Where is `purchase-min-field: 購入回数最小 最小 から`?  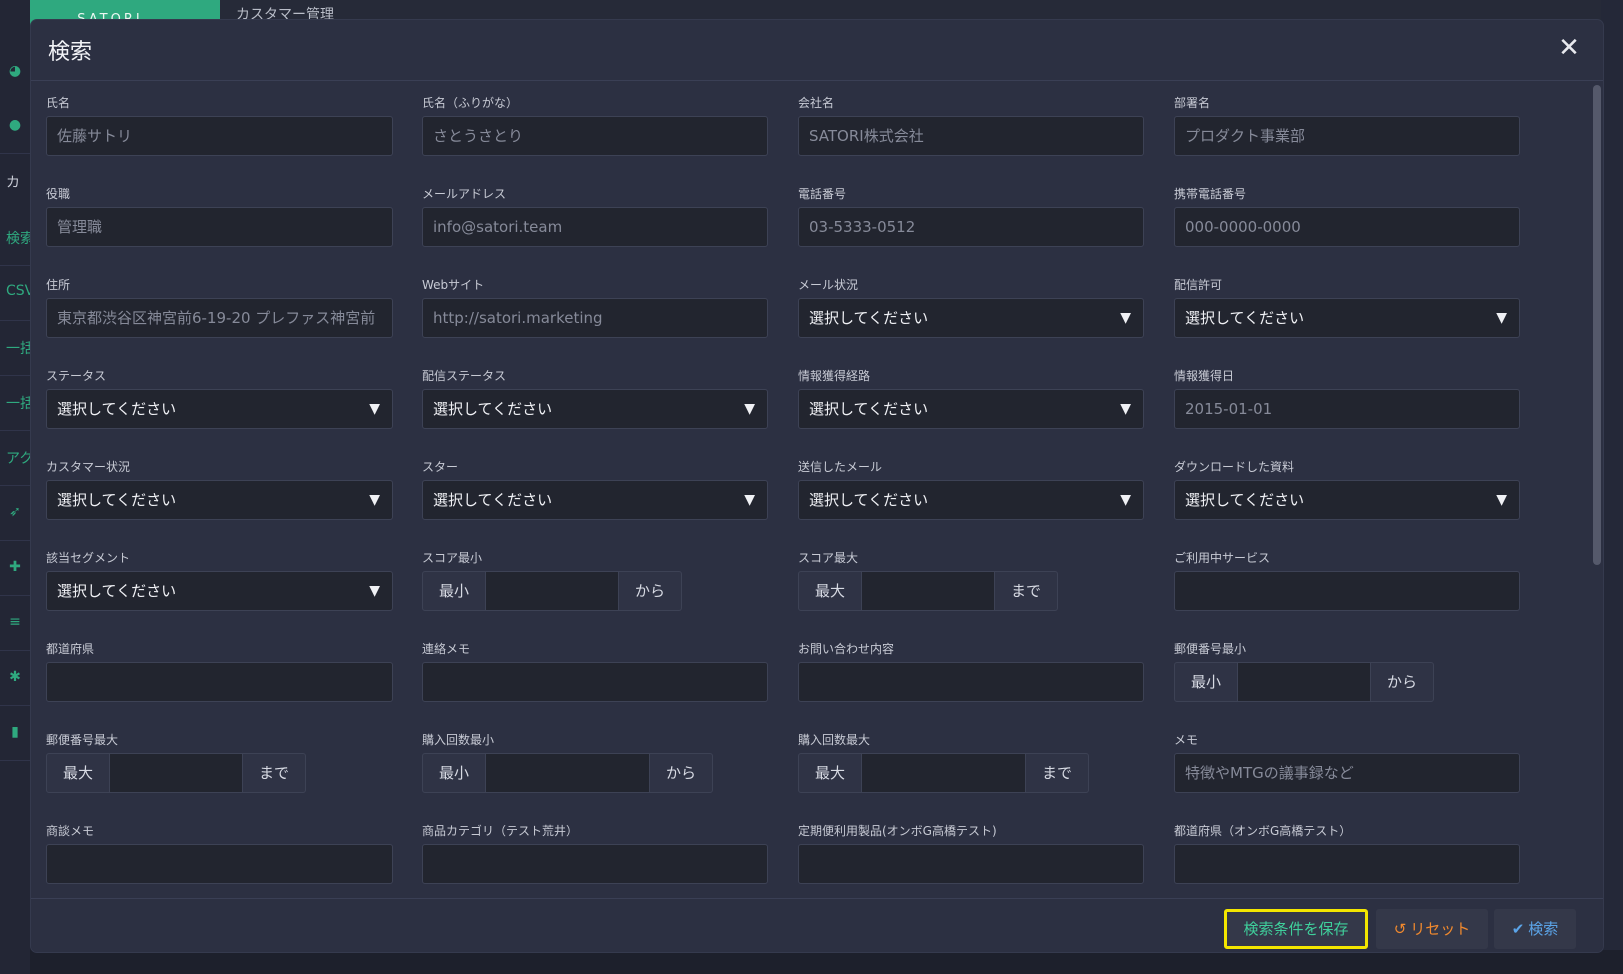 purchase-min-field: 購入回数最小 最小 から is located at coordinates (567, 763).